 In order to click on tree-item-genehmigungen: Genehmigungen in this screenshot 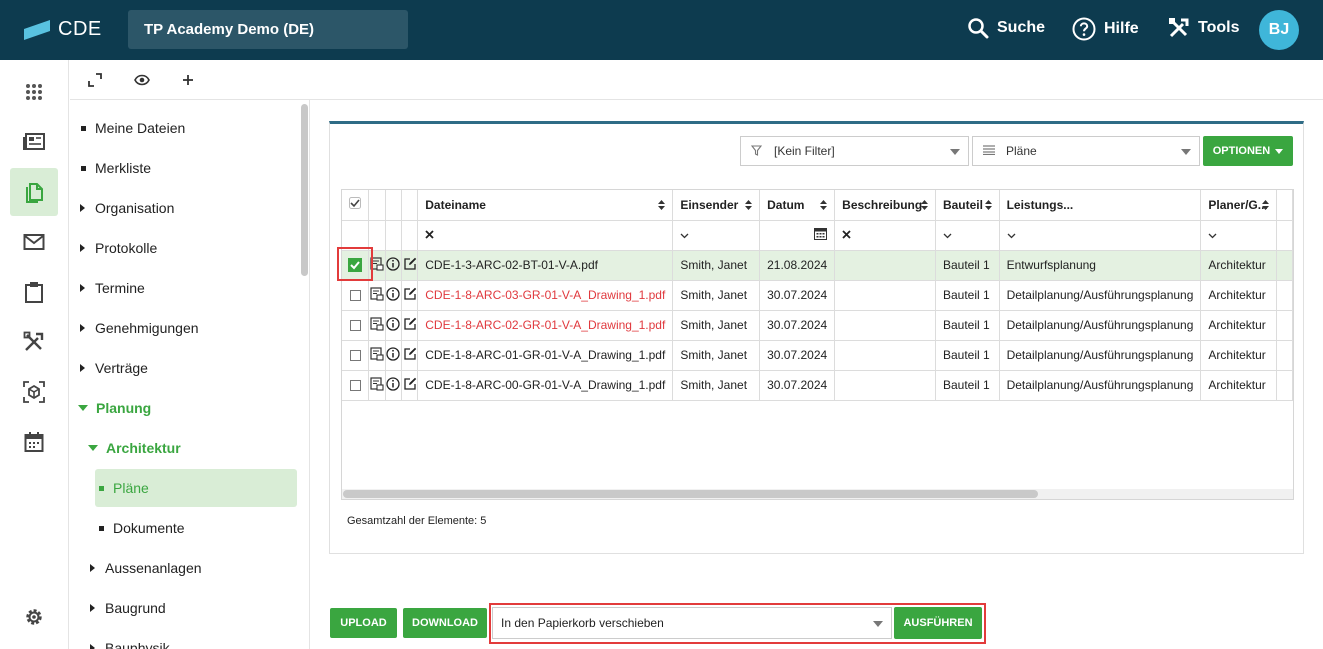, I will do `click(139, 328)`.